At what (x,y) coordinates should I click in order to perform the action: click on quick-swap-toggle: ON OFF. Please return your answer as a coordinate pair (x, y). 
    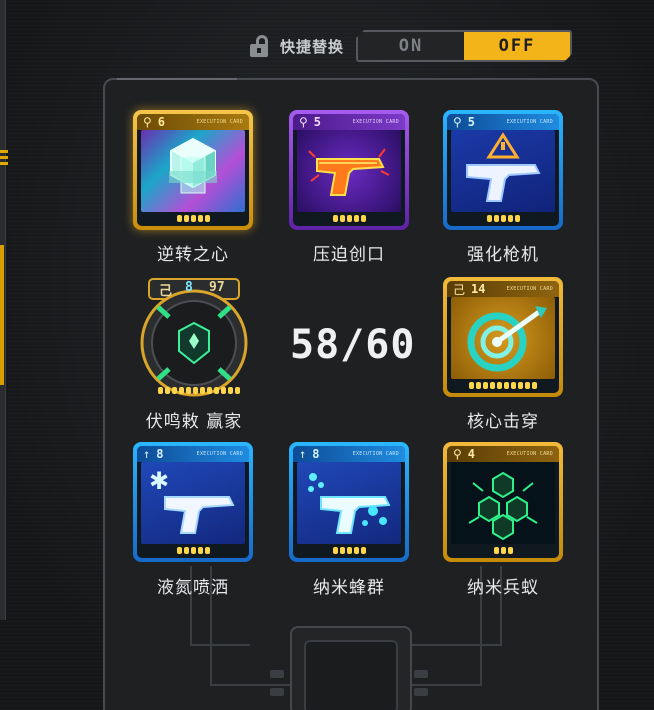
    Looking at the image, I should click on (464, 46).